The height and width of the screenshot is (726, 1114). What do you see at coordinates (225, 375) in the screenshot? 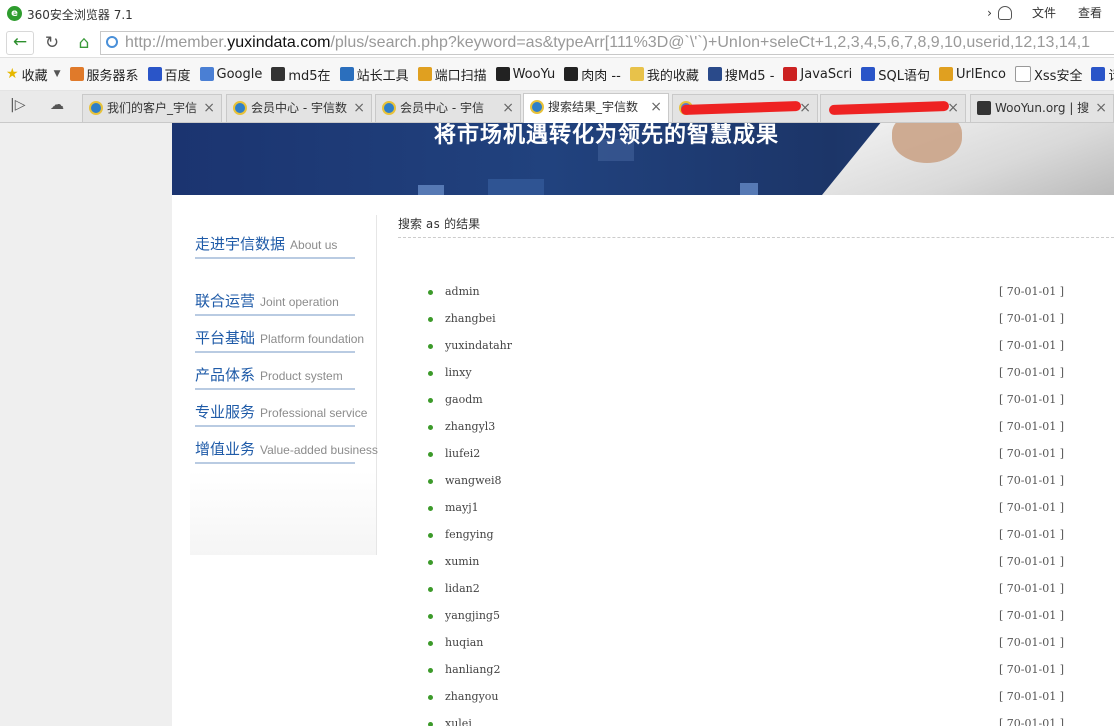
I see `nav-label-cn: 产品体系` at bounding box center [225, 375].